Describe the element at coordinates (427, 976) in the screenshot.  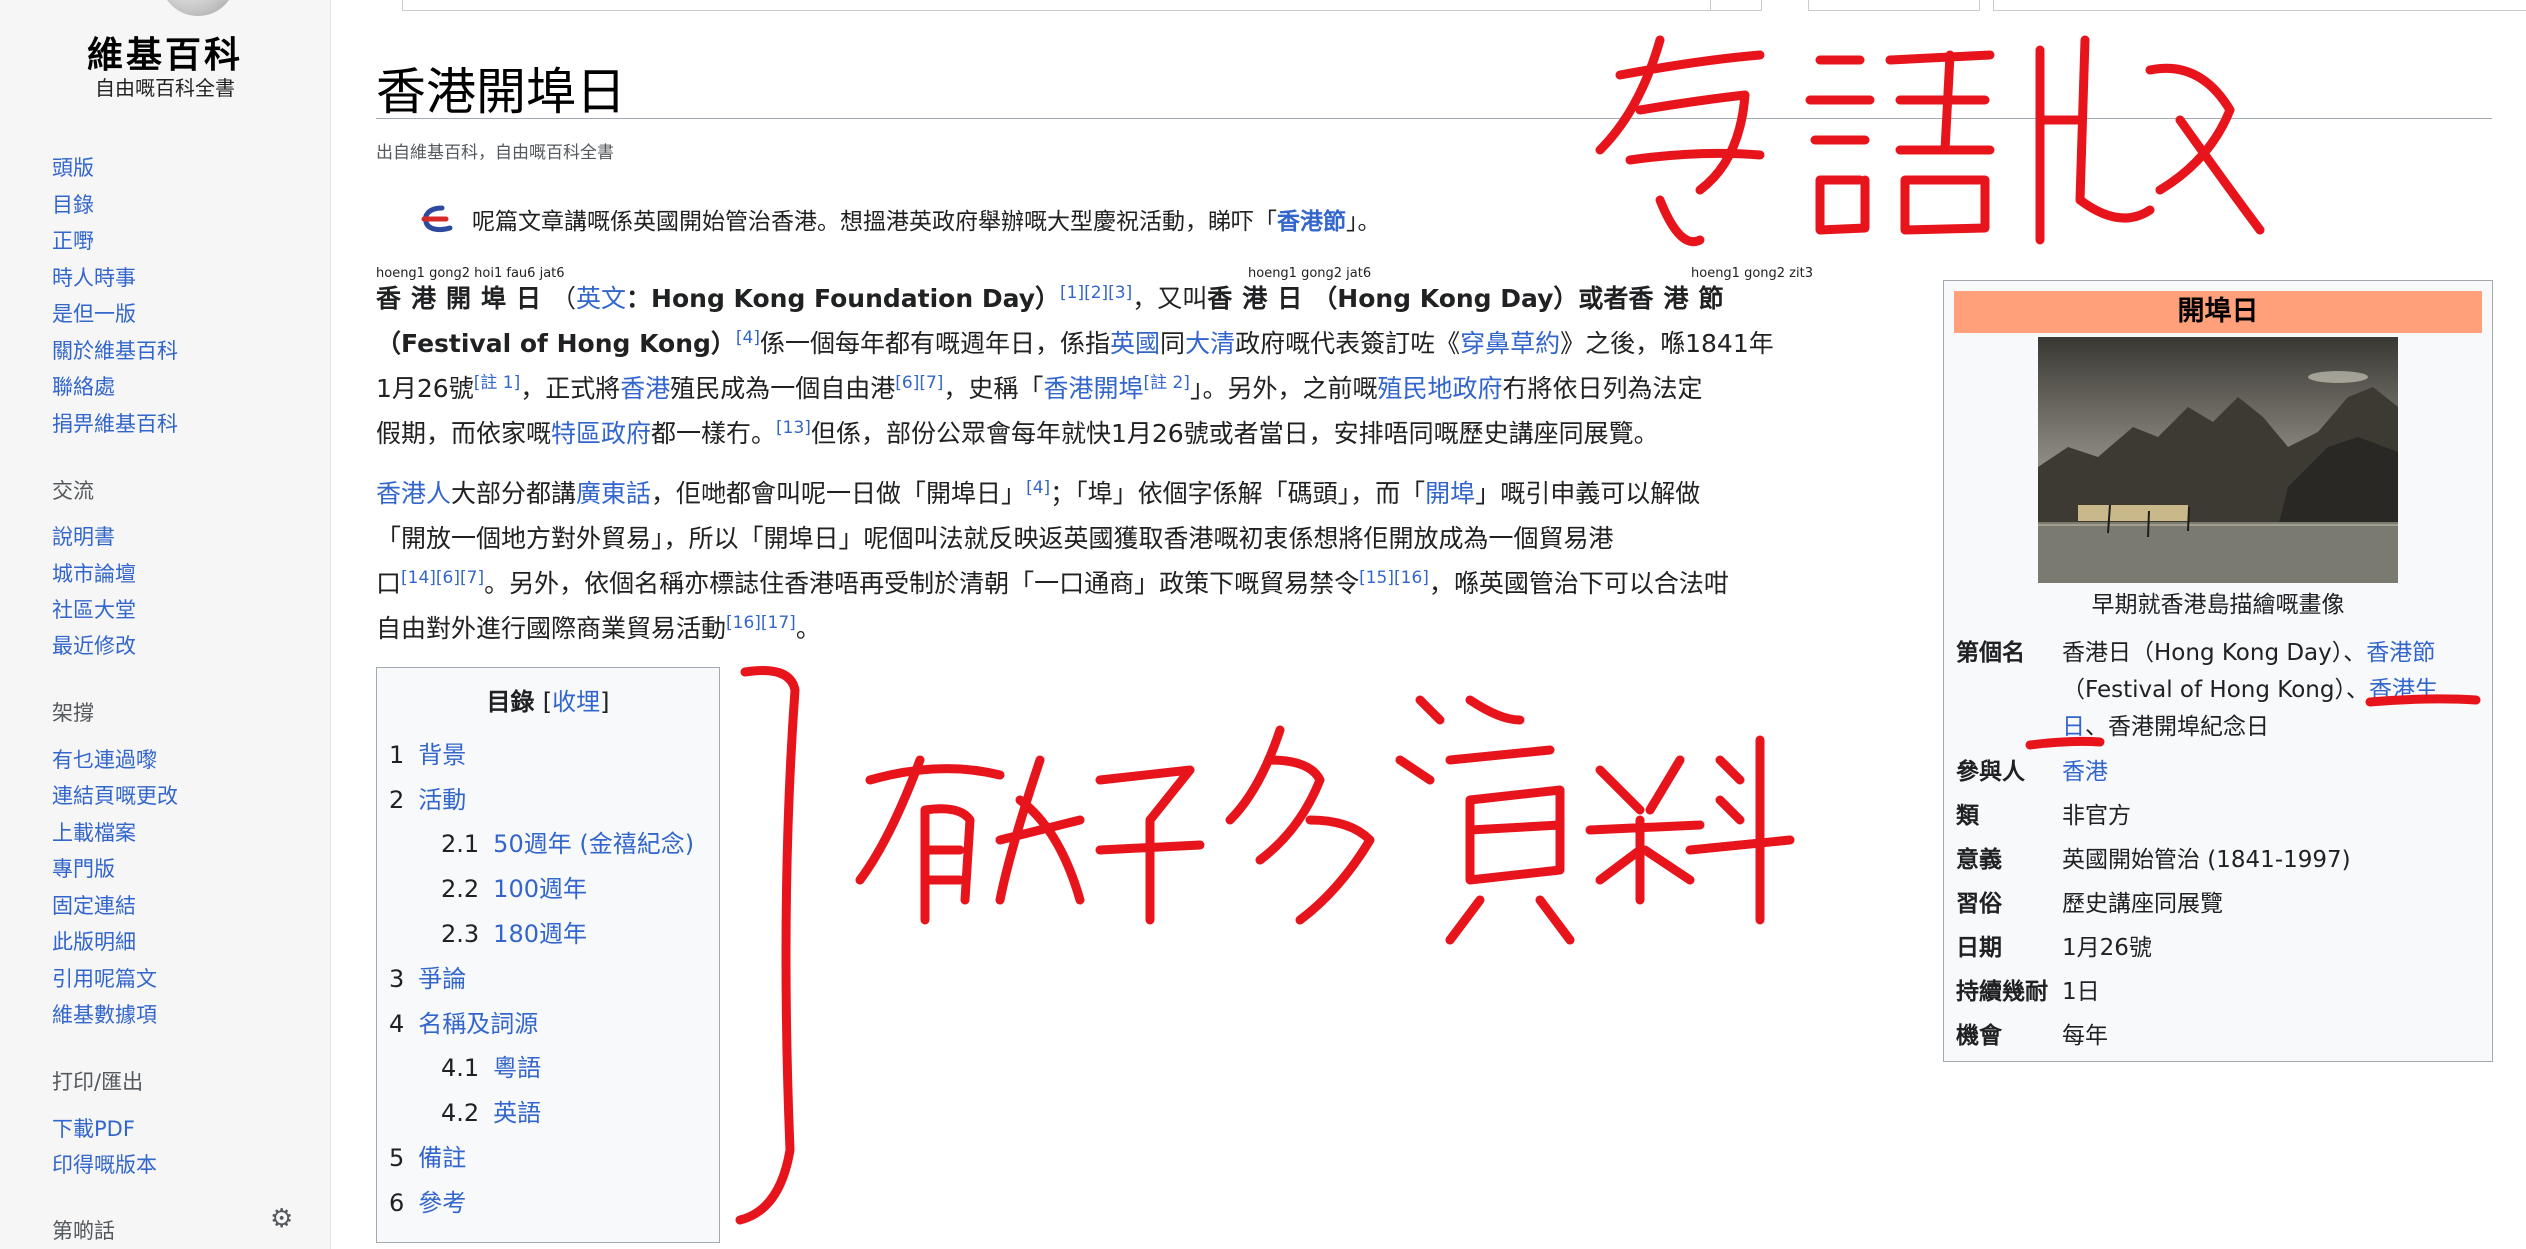
I see `toc-item-controversy: 3 爭論` at that location.